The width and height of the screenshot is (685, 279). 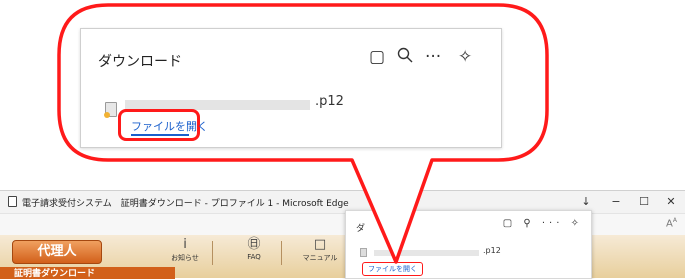 I want to click on download-panel-title: ダウンロード, so click(x=140, y=62).